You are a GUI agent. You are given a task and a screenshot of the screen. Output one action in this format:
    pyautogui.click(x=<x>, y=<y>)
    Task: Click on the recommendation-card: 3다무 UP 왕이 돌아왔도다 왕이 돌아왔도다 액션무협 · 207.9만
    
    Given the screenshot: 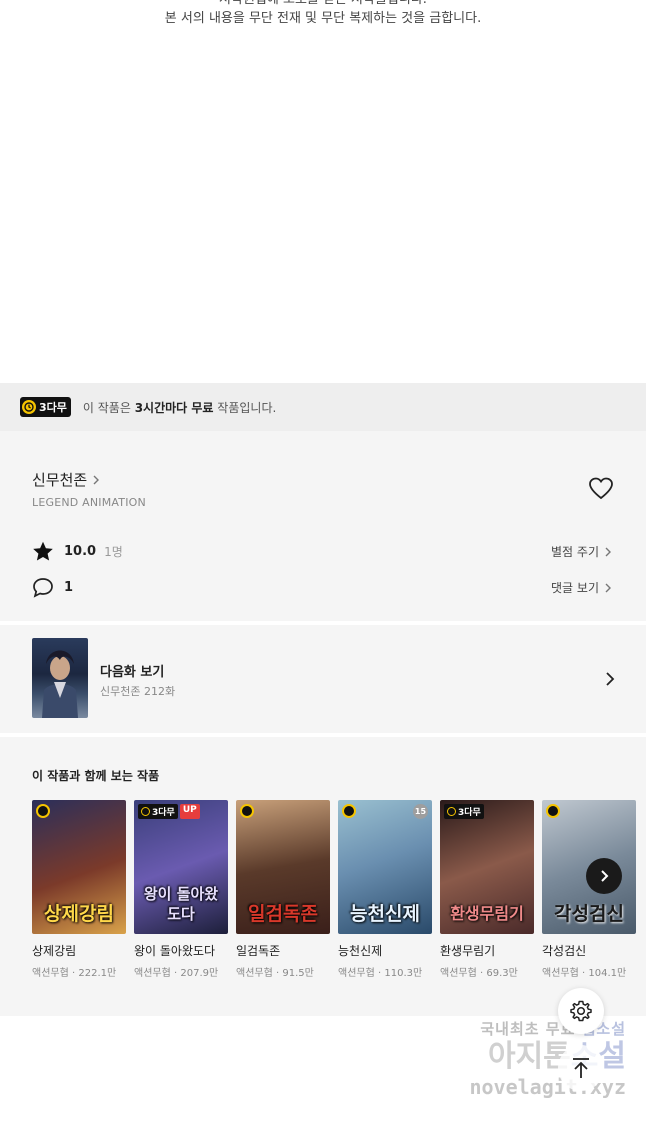 What is the action you would take?
    pyautogui.click(x=181, y=889)
    